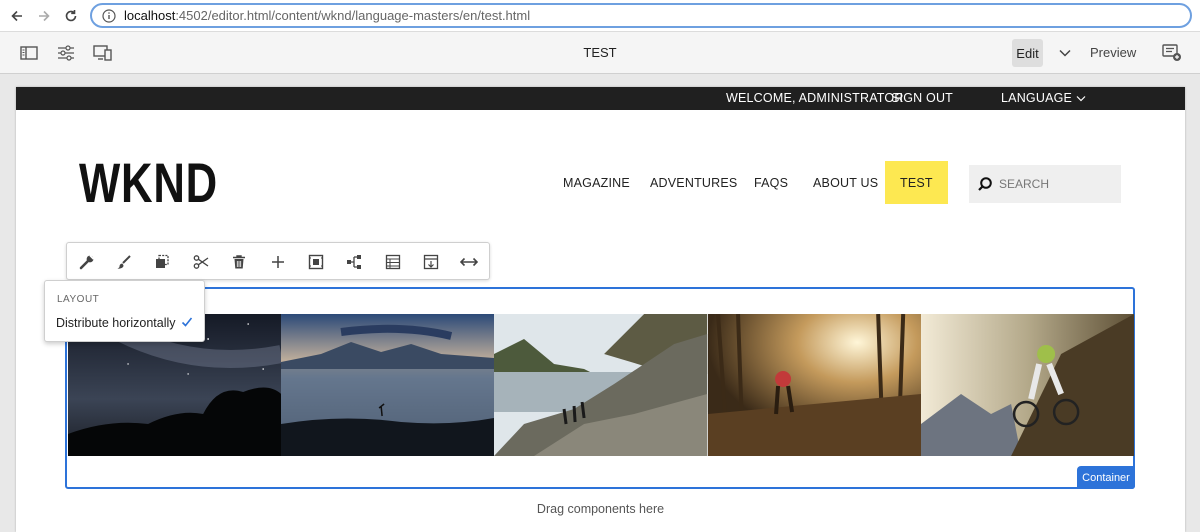  Describe the element at coordinates (316, 262) in the screenshot. I see `group-icon` at that location.